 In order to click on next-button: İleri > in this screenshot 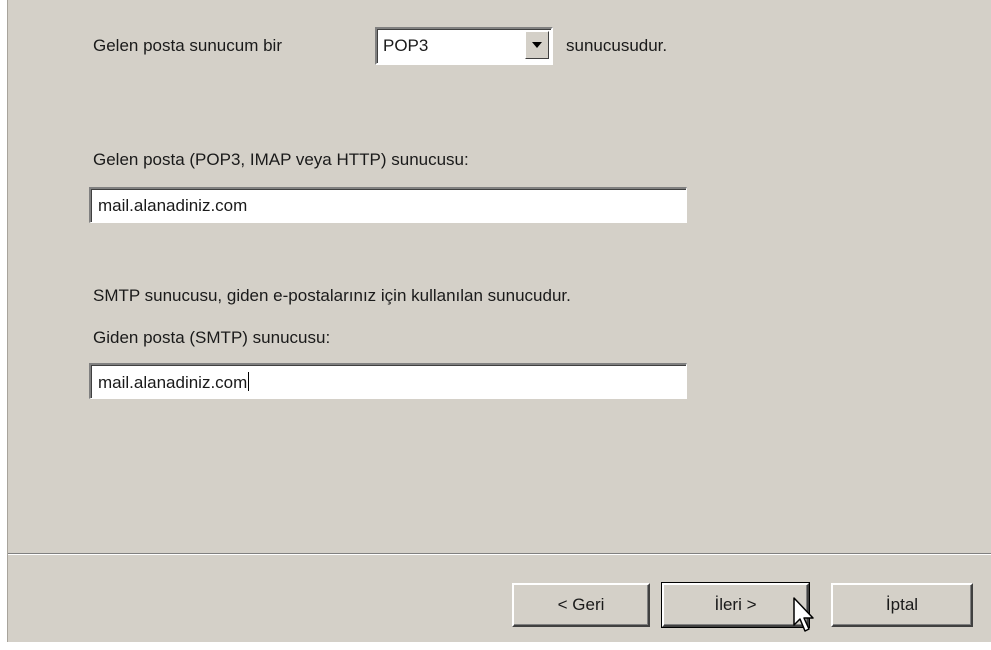, I will do `click(735, 605)`.